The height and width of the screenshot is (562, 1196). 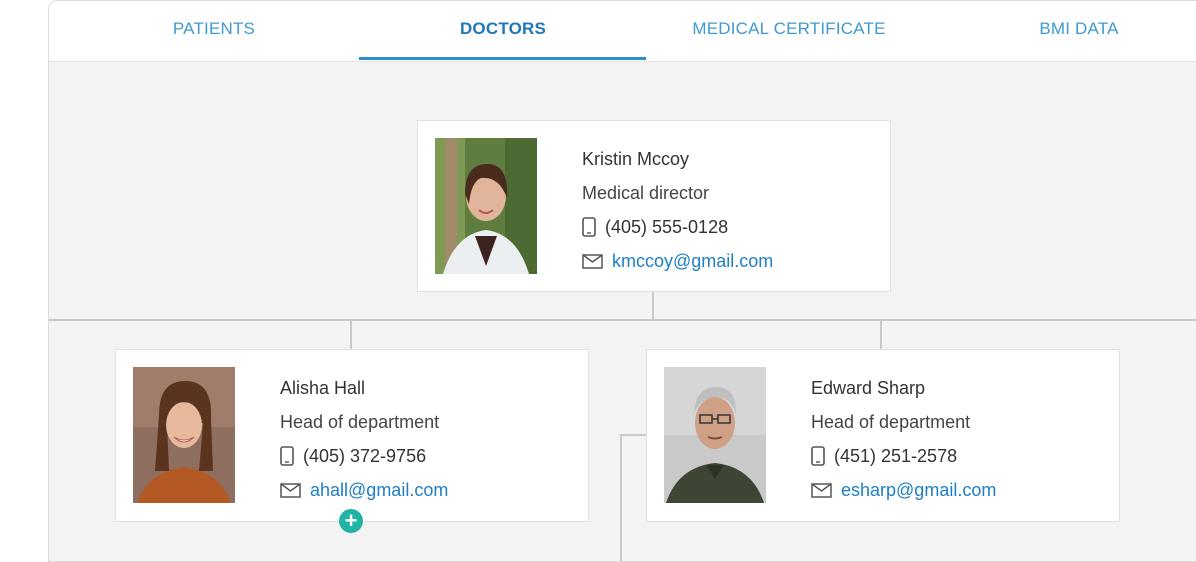 I want to click on tab-bmi-data: BMI DATA, so click(x=1079, y=31).